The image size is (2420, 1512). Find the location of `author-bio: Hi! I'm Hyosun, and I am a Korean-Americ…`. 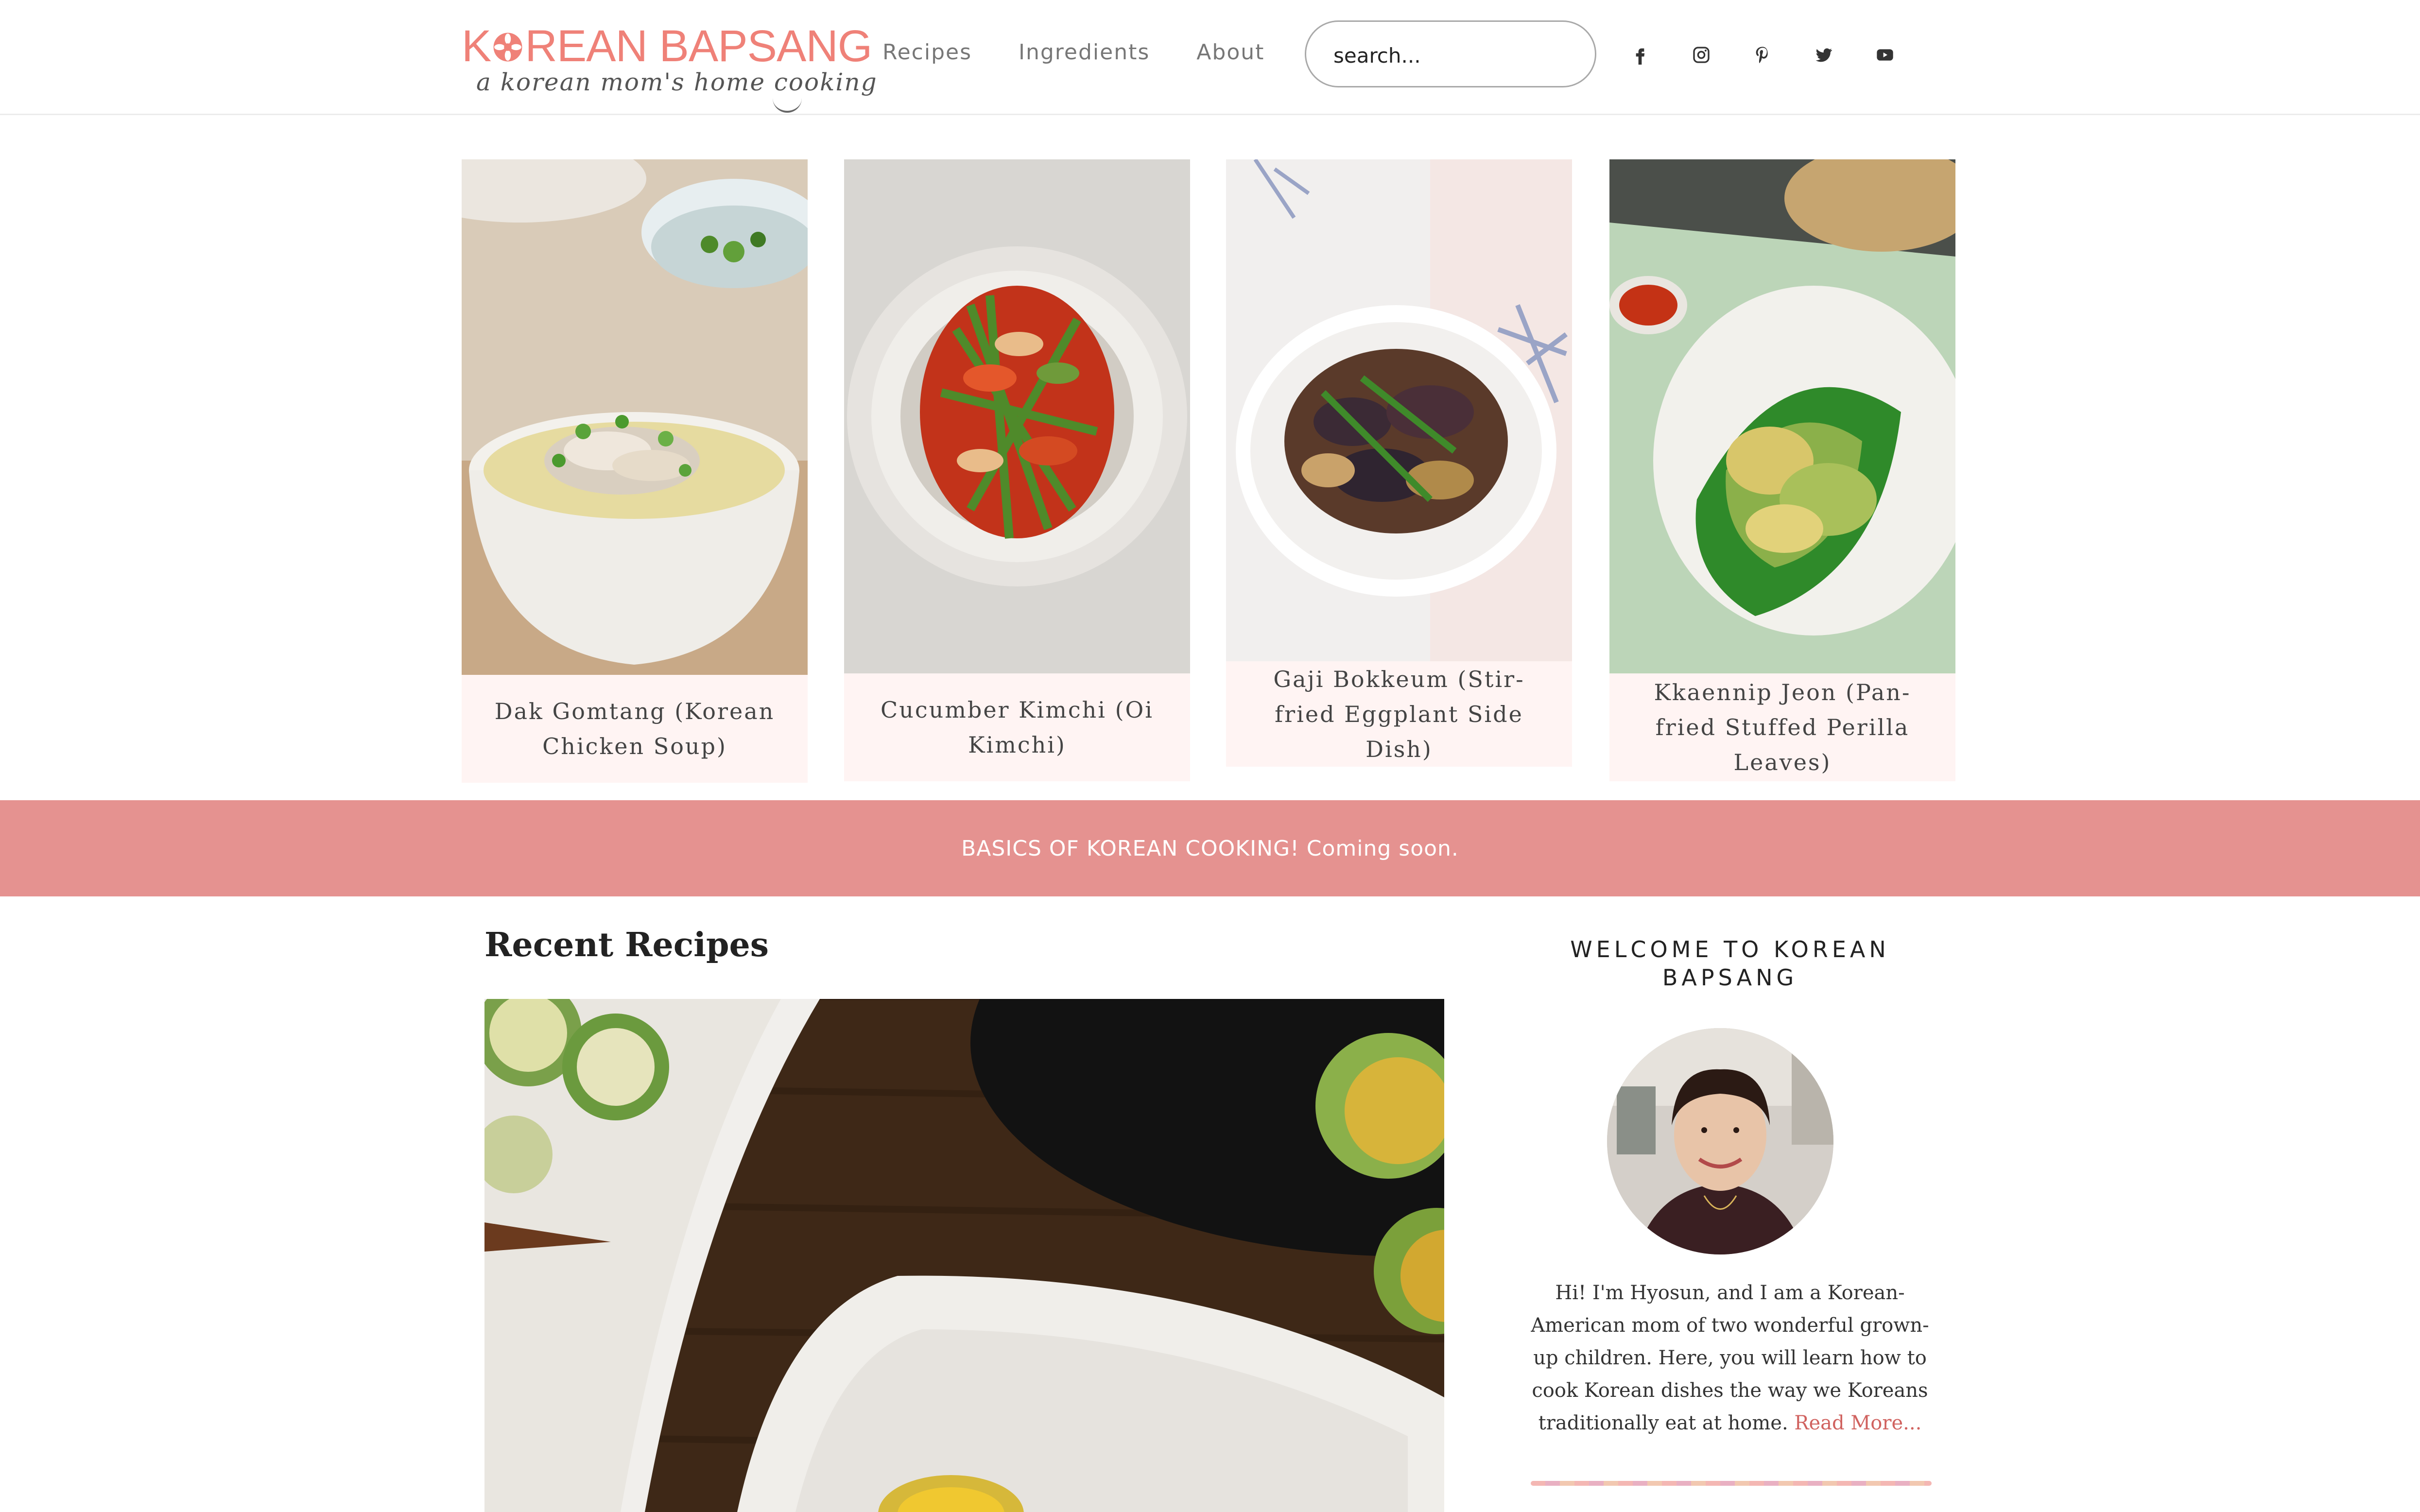

author-bio: Hi! I'm Hyosun, and I am a Korean-Americ… is located at coordinates (1730, 1358).